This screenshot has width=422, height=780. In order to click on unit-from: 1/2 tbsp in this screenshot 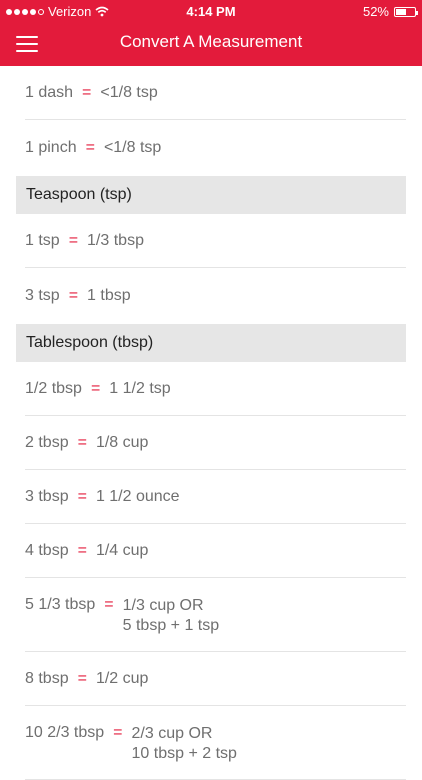, I will do `click(53, 388)`.